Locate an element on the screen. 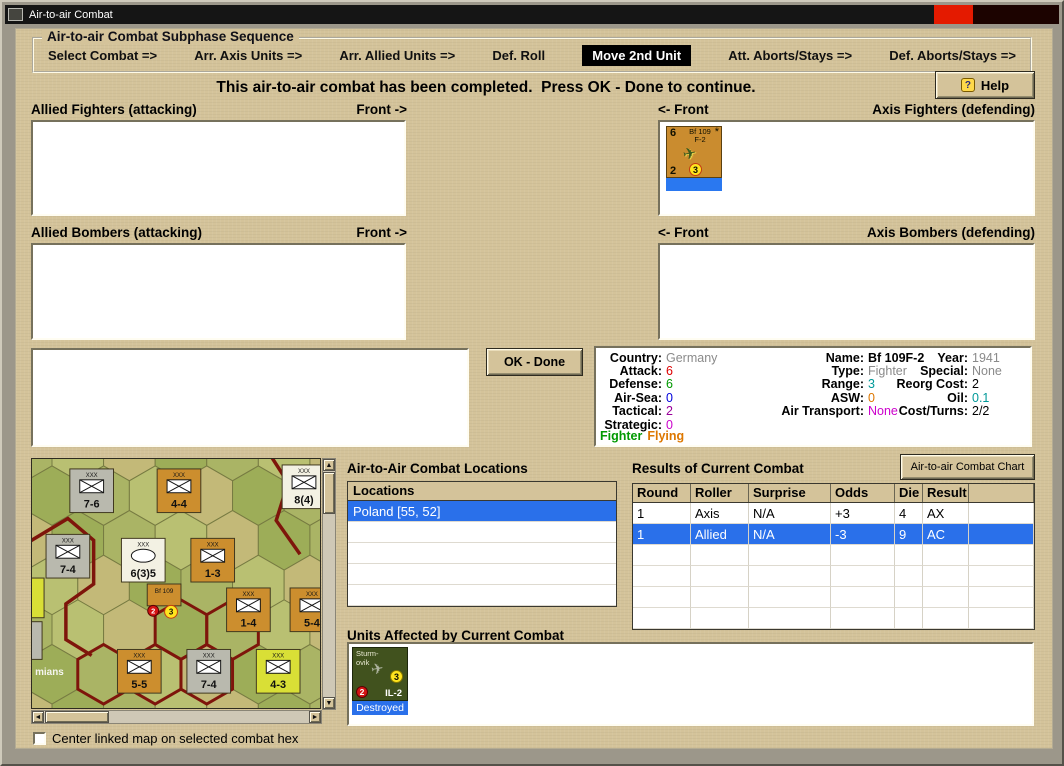 Image resolution: width=1064 pixels, height=766 pixels. axis-fighter-unit-bf109: 6 Bf 109 F-2 * ✈ 2 3 is located at coordinates (694, 158).